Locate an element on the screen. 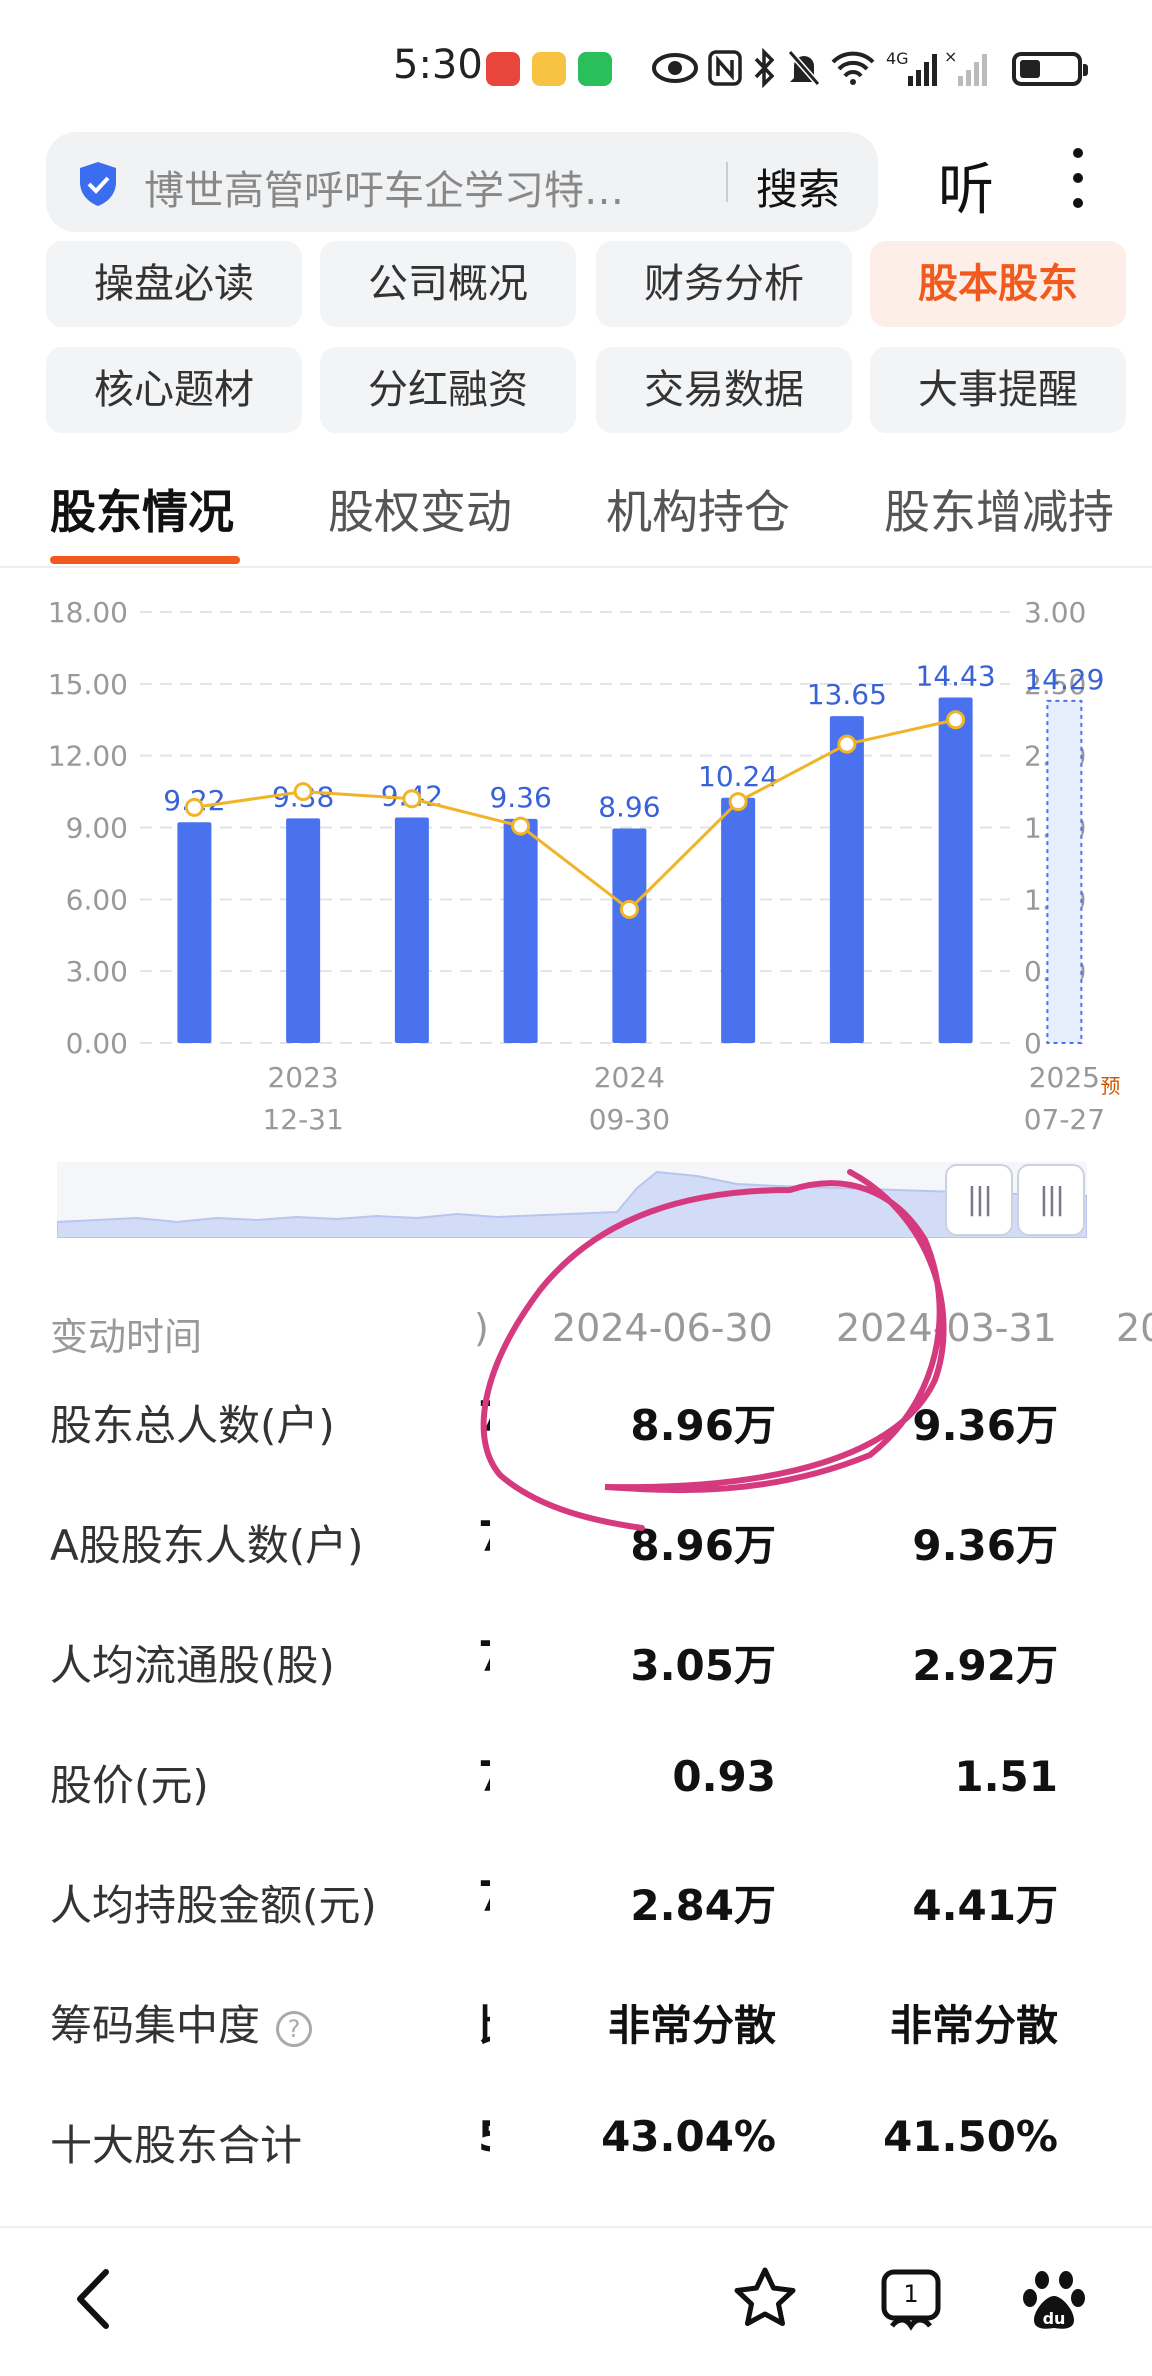  row-label-avg-value: 人均持股金额(元) is located at coordinates (213, 1905).